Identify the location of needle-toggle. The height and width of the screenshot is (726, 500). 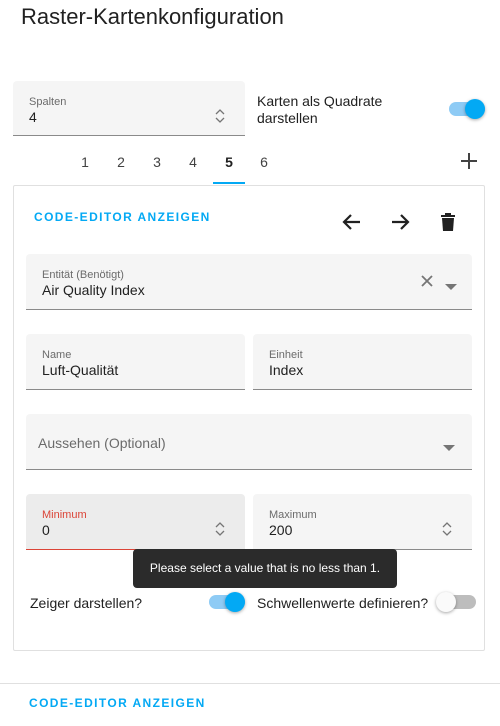
(225, 602).